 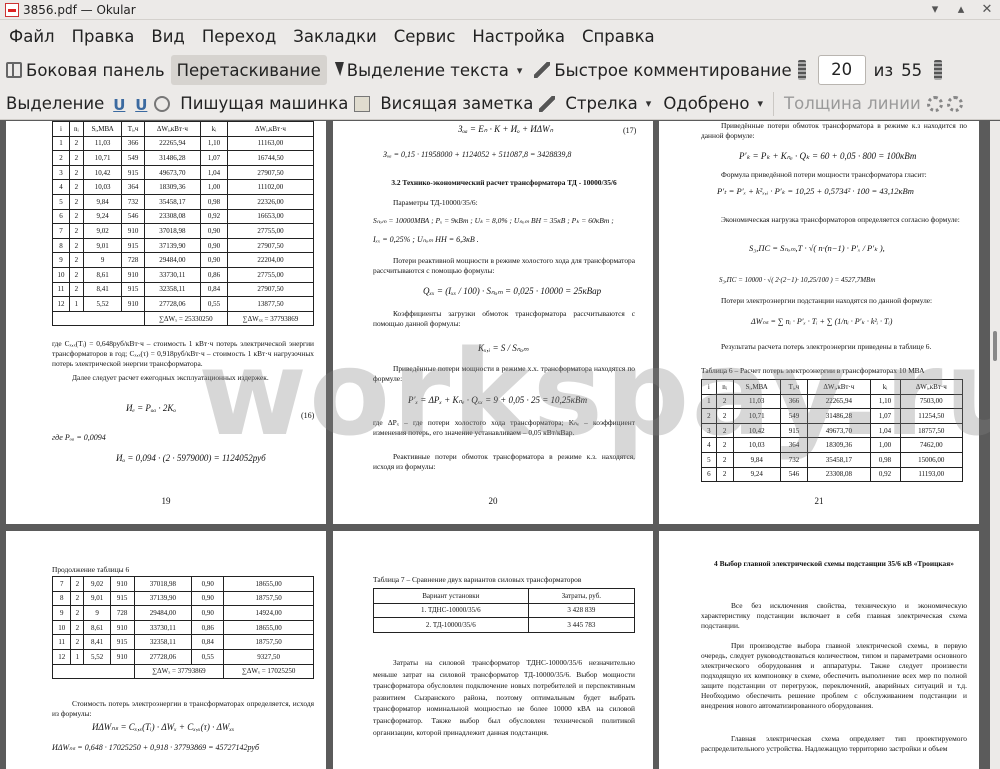 I want to click on popup-note-label: Висящая заметка, so click(x=457, y=103).